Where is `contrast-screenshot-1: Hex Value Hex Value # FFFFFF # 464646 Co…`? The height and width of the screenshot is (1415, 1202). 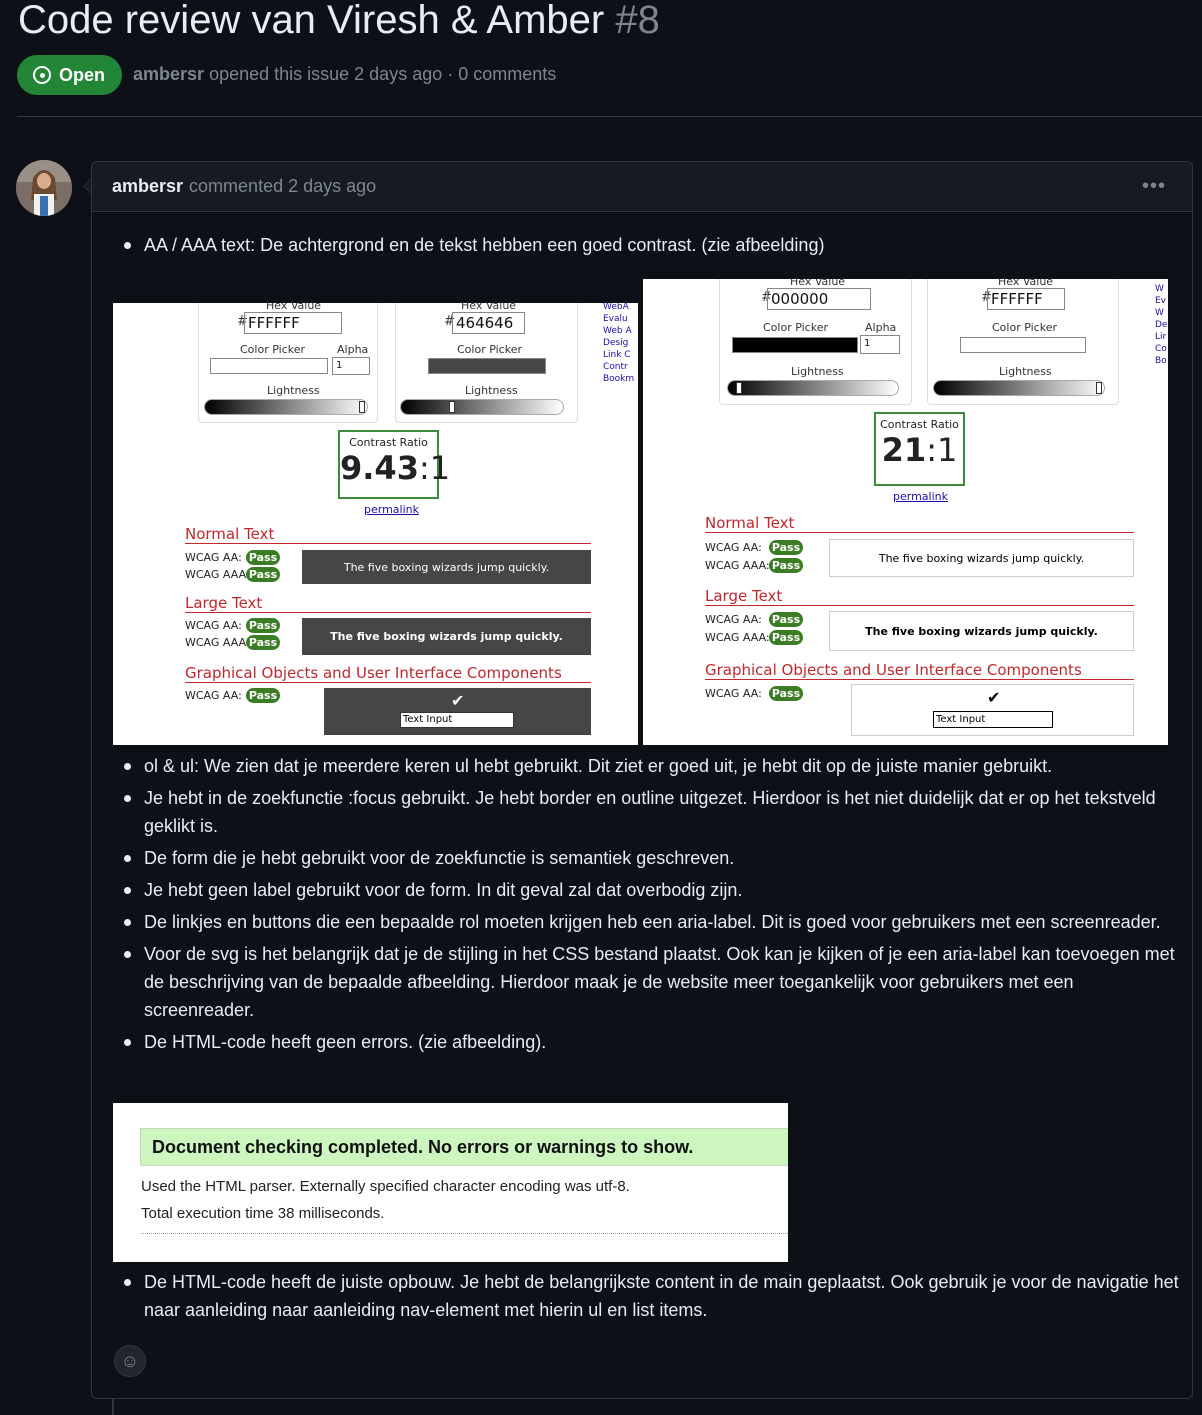
contrast-screenshot-1: Hex Value Hex Value # FFFFFF # 464646 Co… is located at coordinates (375, 524).